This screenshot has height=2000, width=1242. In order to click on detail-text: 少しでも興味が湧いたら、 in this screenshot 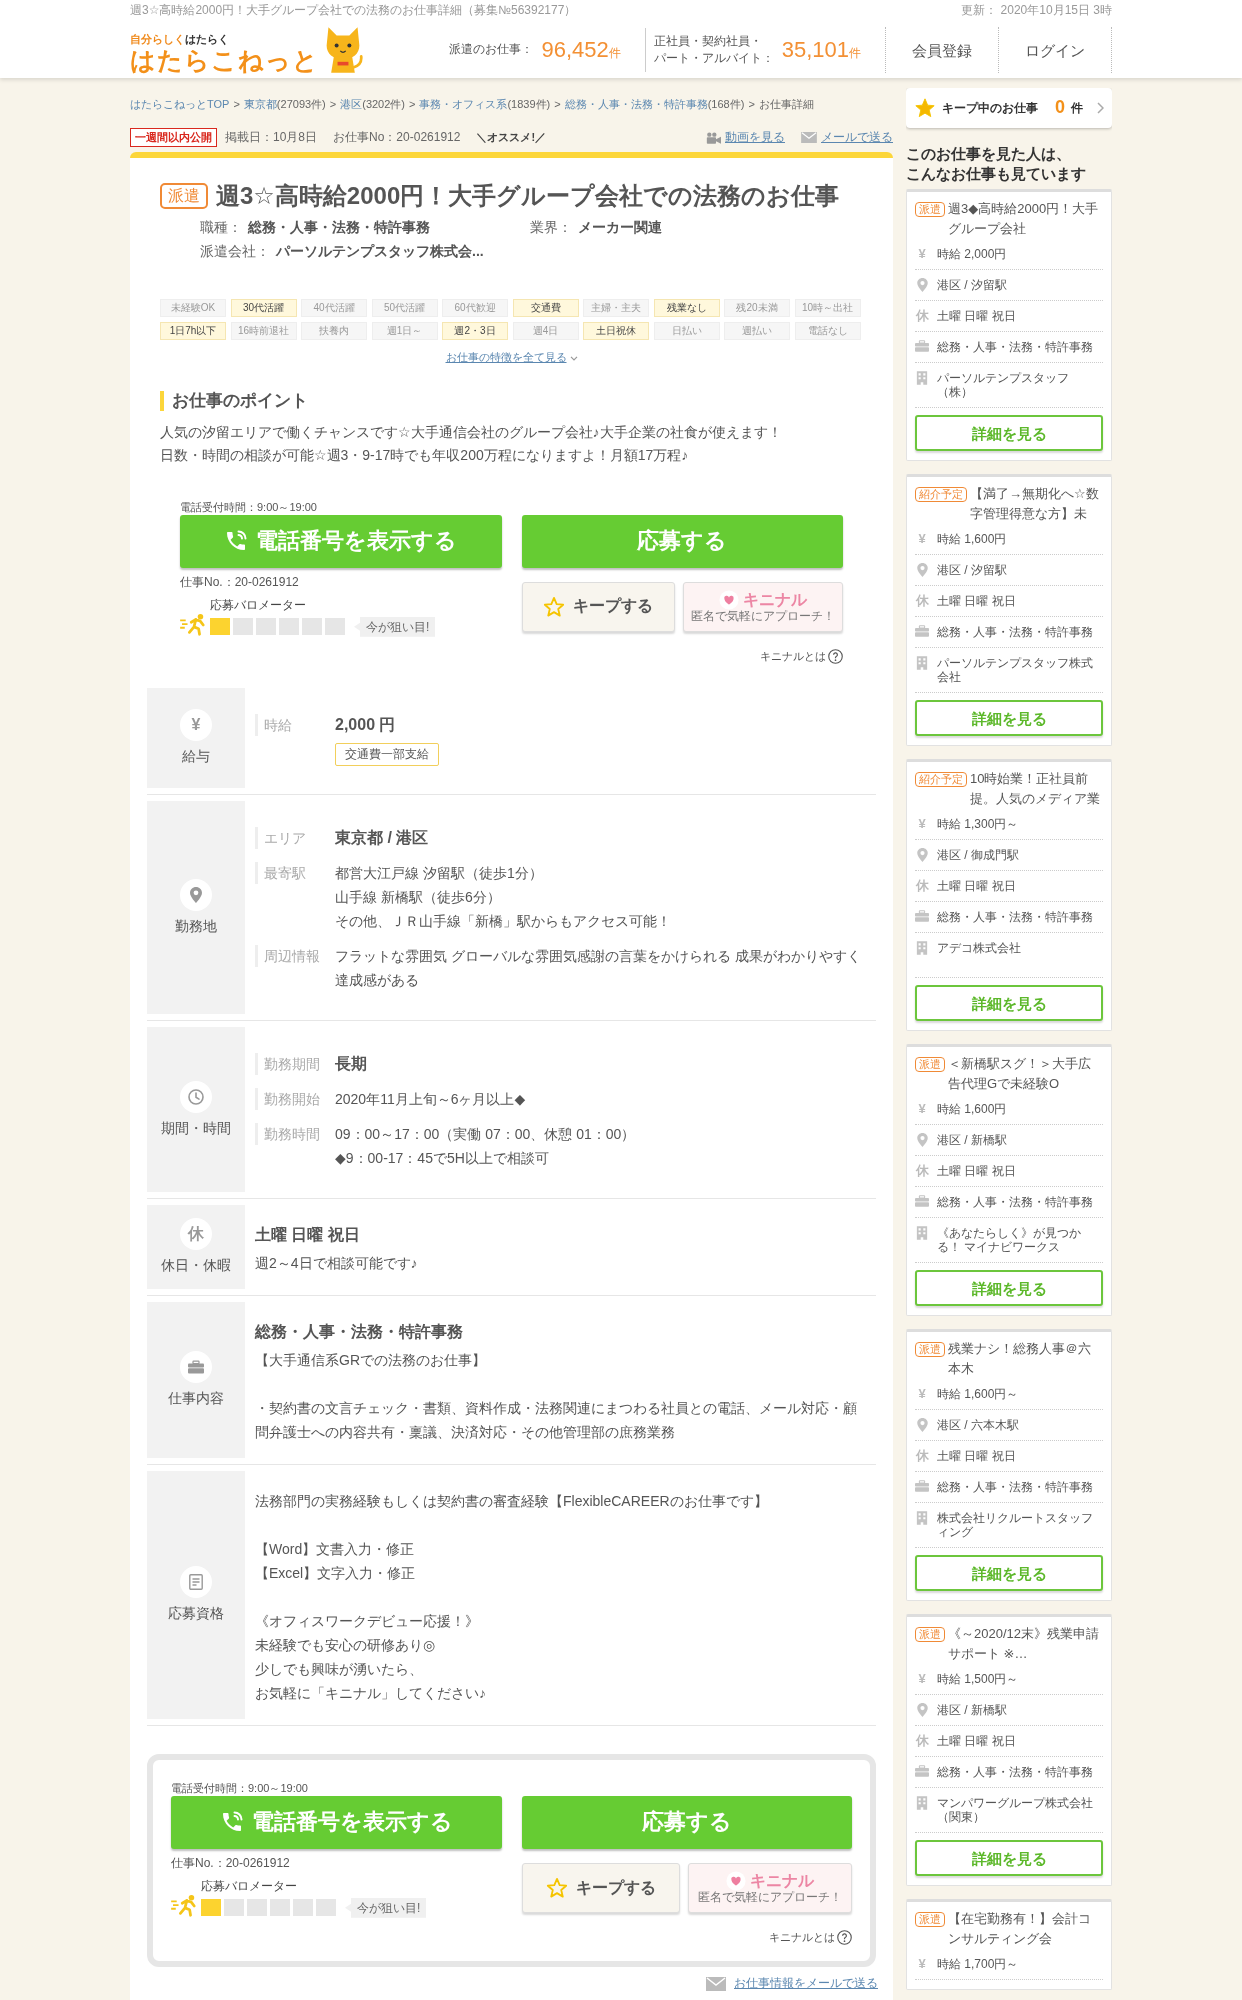, I will do `click(339, 1669)`.